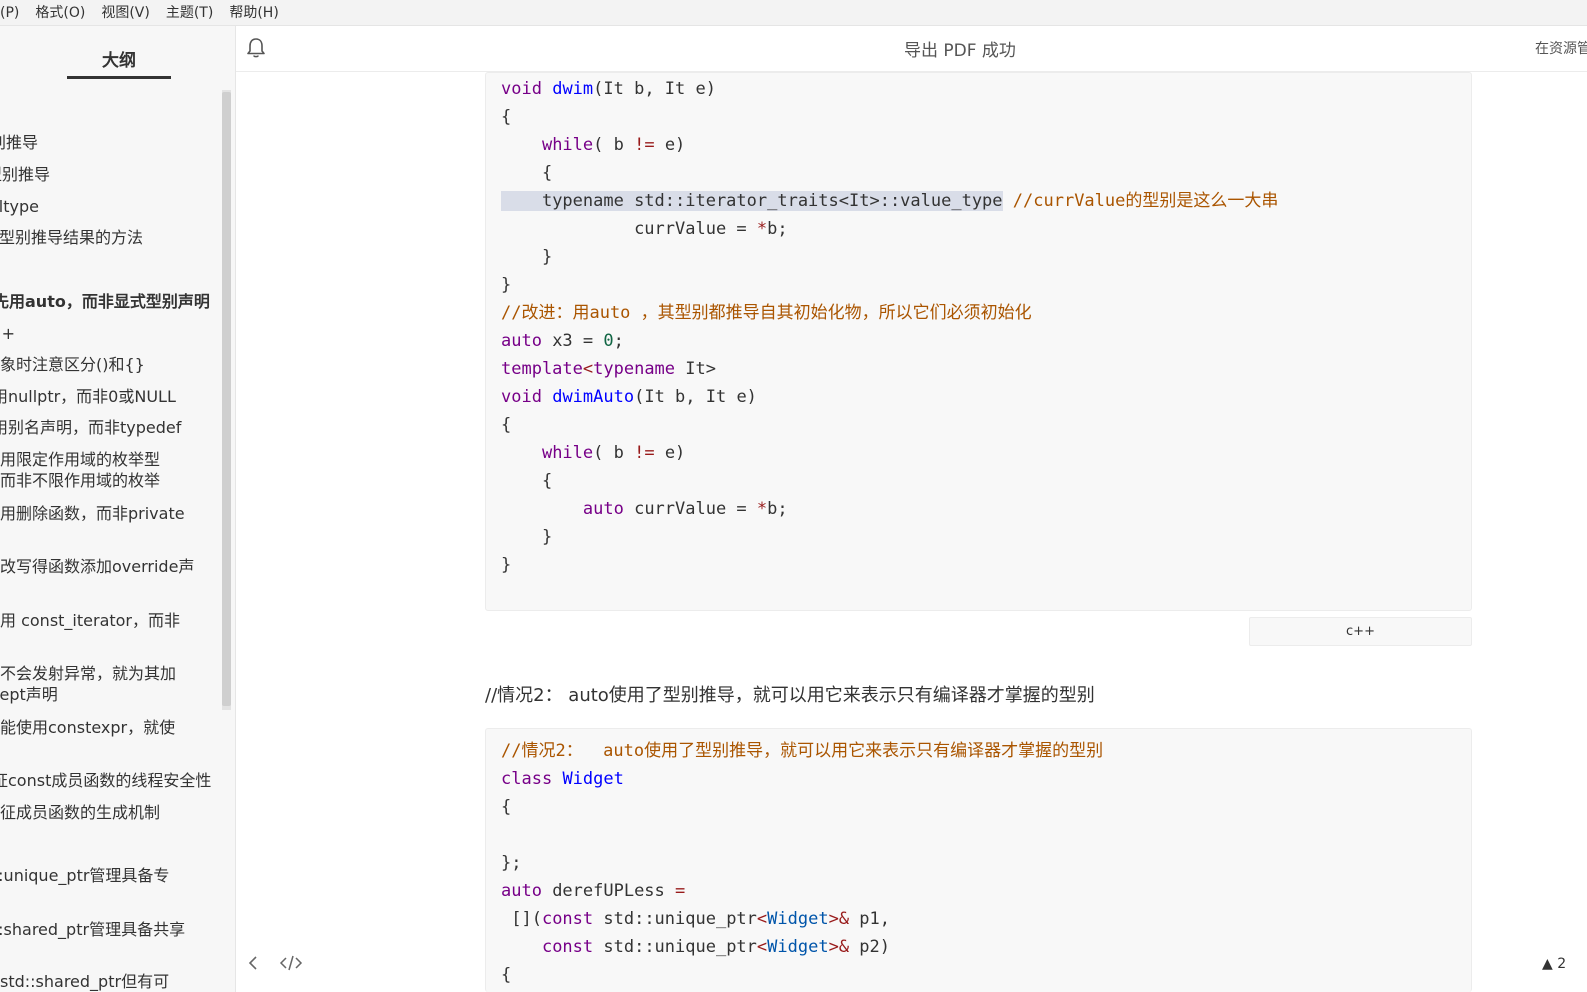 The image size is (1587, 992). What do you see at coordinates (189, 13) in the screenshot?
I see `menu-item-theme: 主题(T)` at bounding box center [189, 13].